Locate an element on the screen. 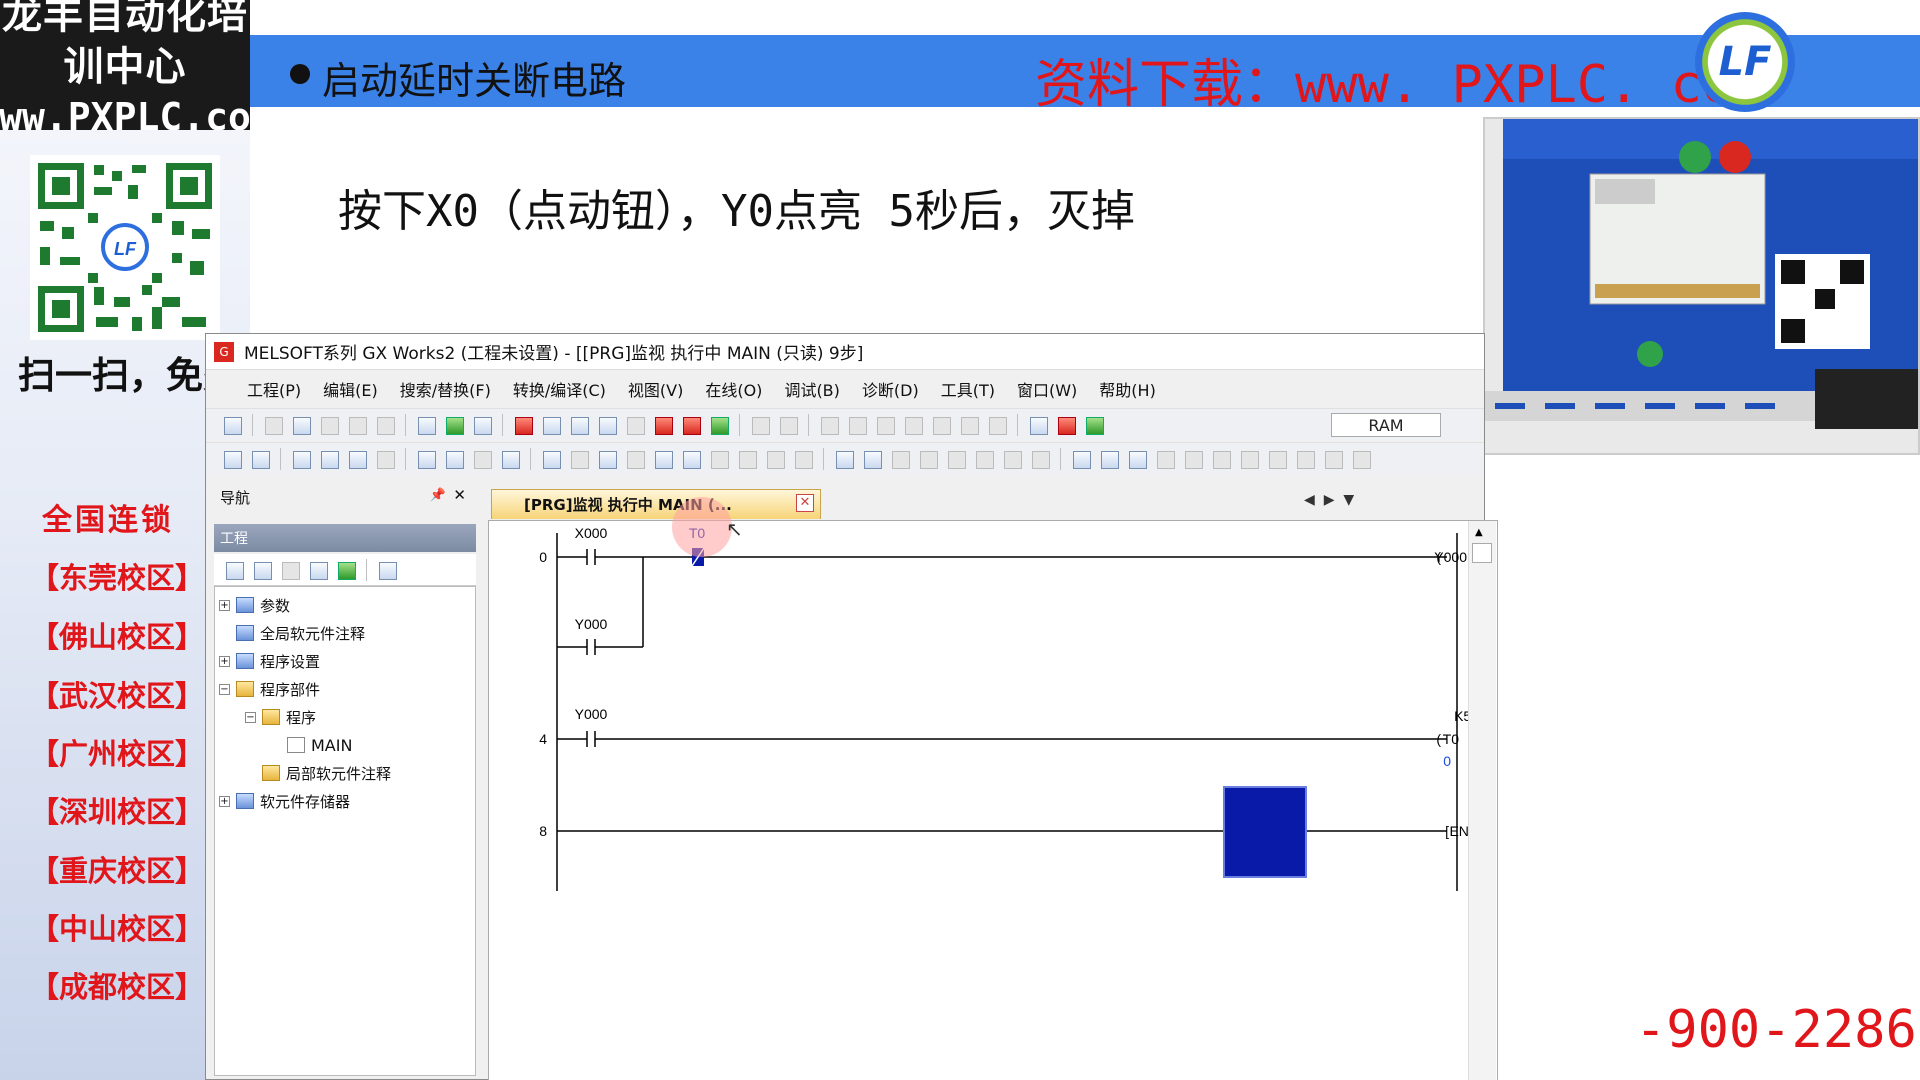 Image resolution: width=1920 pixels, height=1080 pixels. refresh-icon is located at coordinates (346, 570).